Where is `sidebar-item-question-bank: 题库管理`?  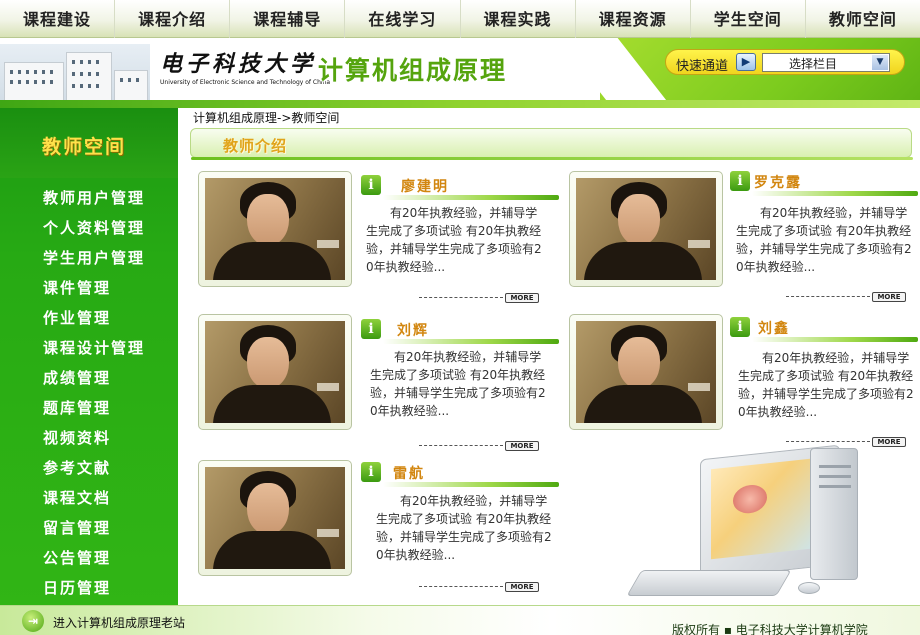 sidebar-item-question-bank: 题库管理 is located at coordinates (77, 407).